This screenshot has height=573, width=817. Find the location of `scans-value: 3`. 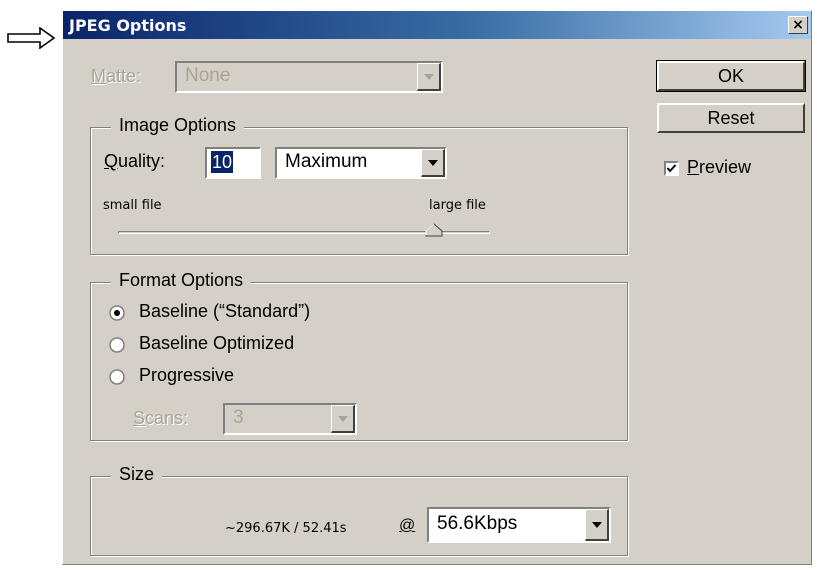

scans-value: 3 is located at coordinates (238, 417).